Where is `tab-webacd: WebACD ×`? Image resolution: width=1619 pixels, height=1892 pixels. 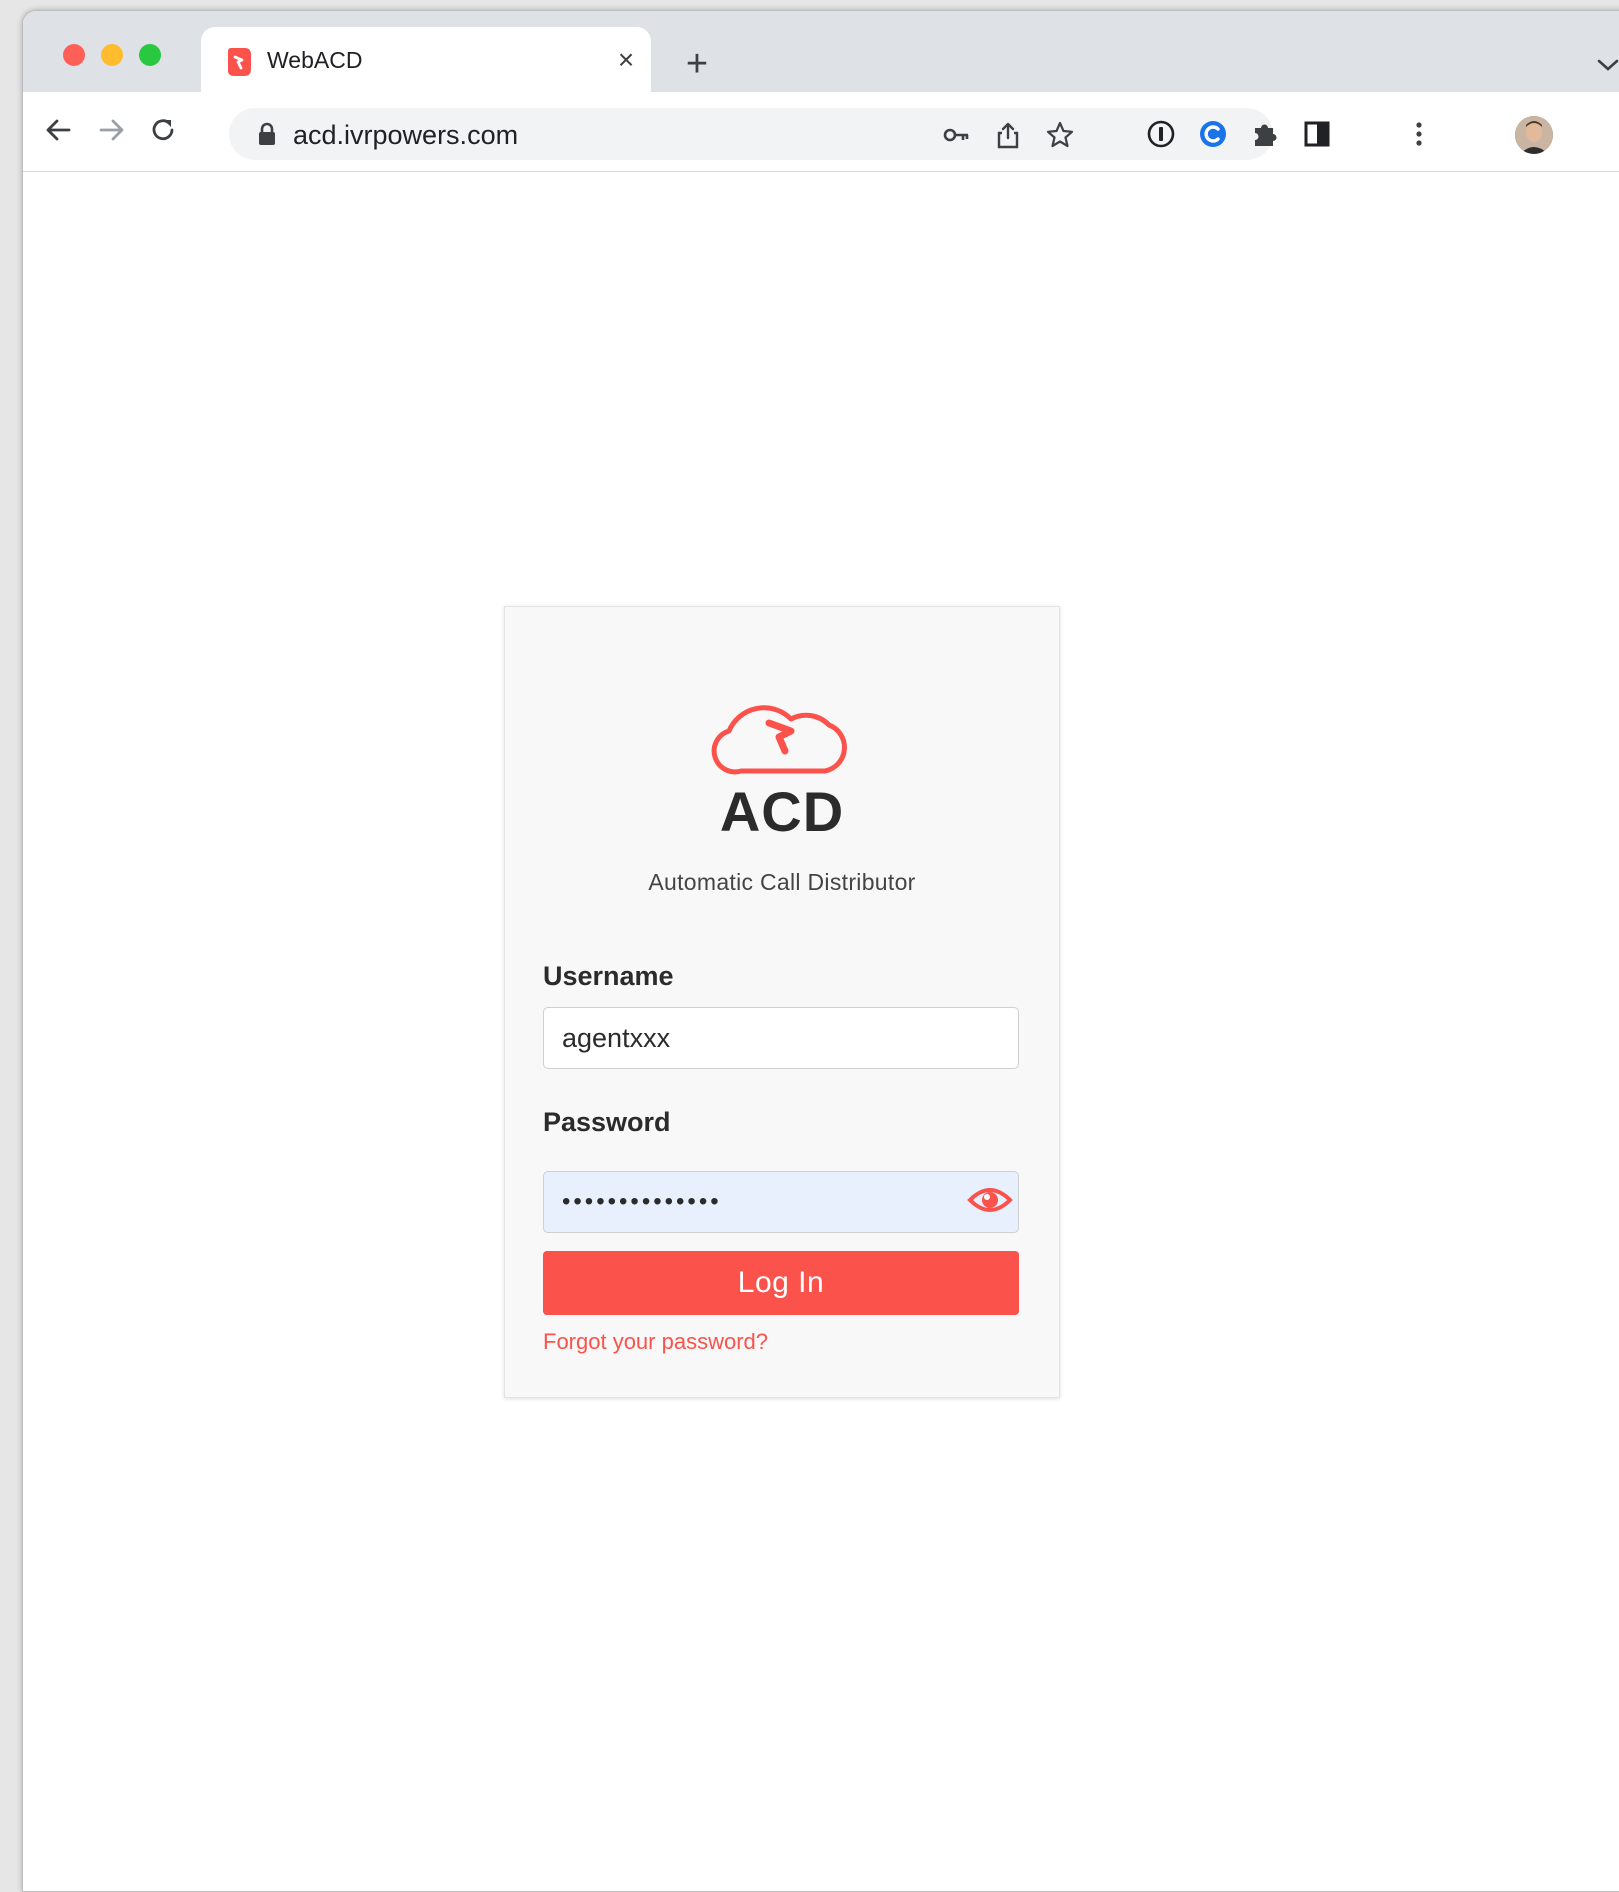 tab-webacd: WebACD × is located at coordinates (426, 59).